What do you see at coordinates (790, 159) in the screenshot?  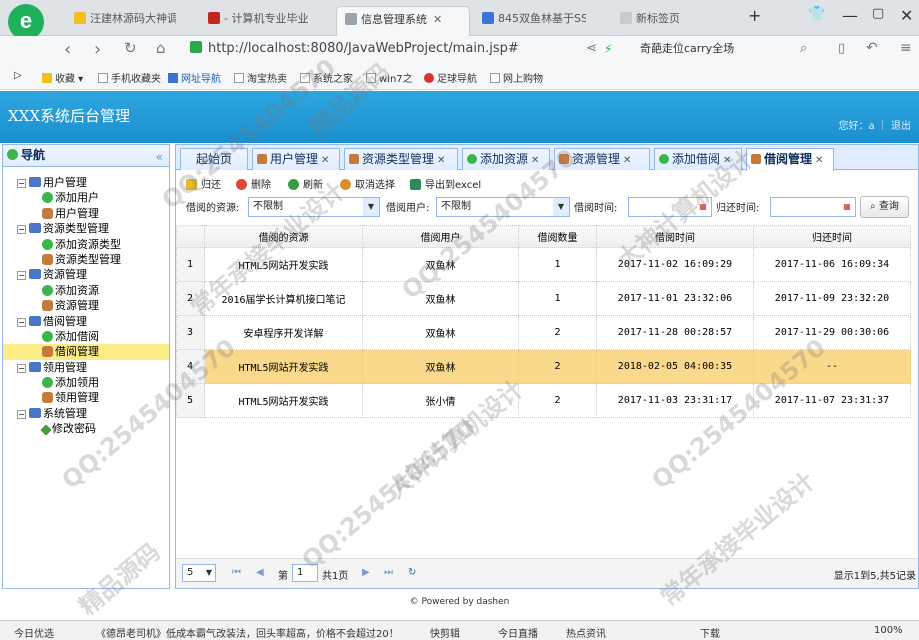 I see `tab-borrow-manage: 借阅管理 ✕` at bounding box center [790, 159].